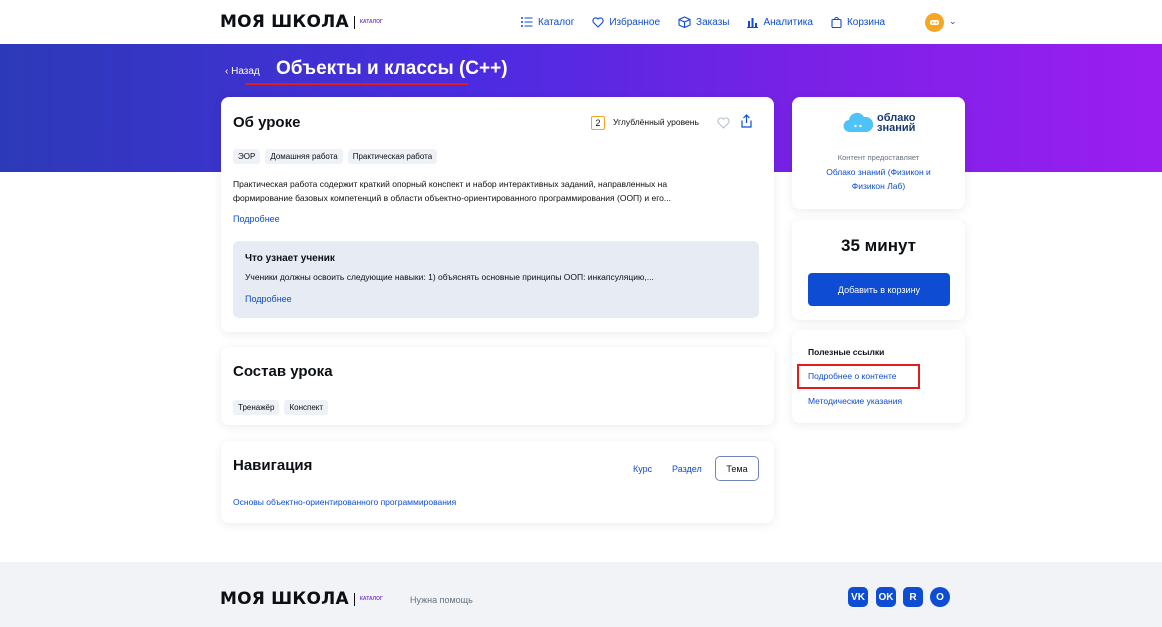 This screenshot has height=627, width=1162. Describe the element at coordinates (497, 482) in the screenshot. I see `navigation-card` at that location.